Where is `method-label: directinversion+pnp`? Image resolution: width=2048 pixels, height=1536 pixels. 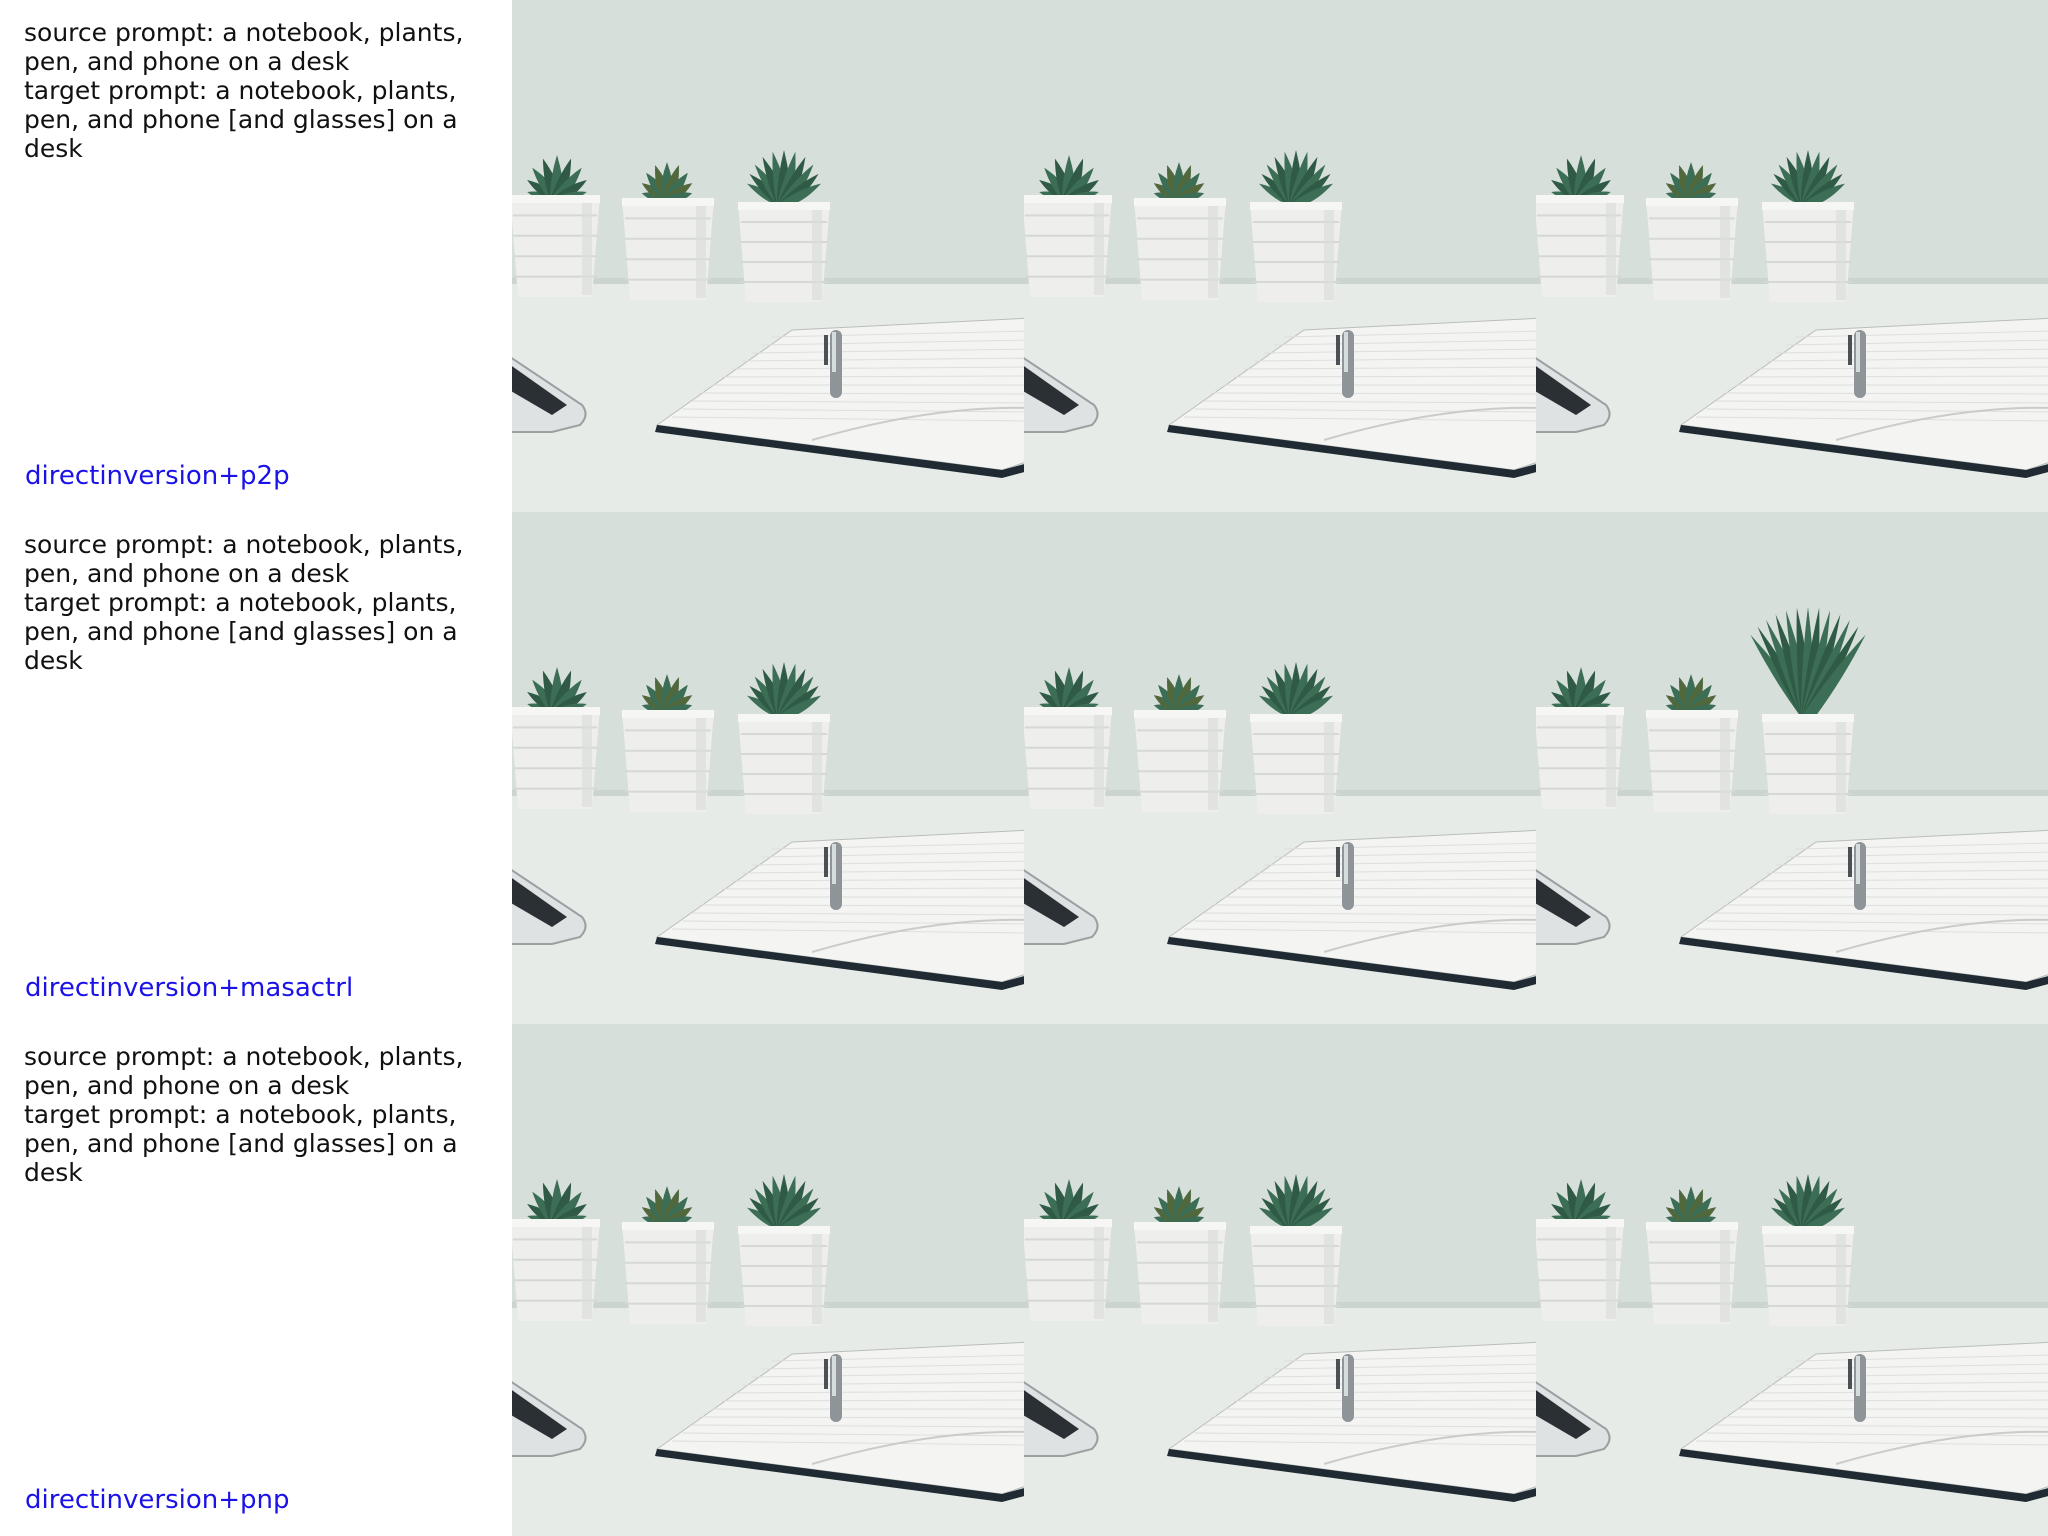
method-label: directinversion+pnp is located at coordinates (157, 1500).